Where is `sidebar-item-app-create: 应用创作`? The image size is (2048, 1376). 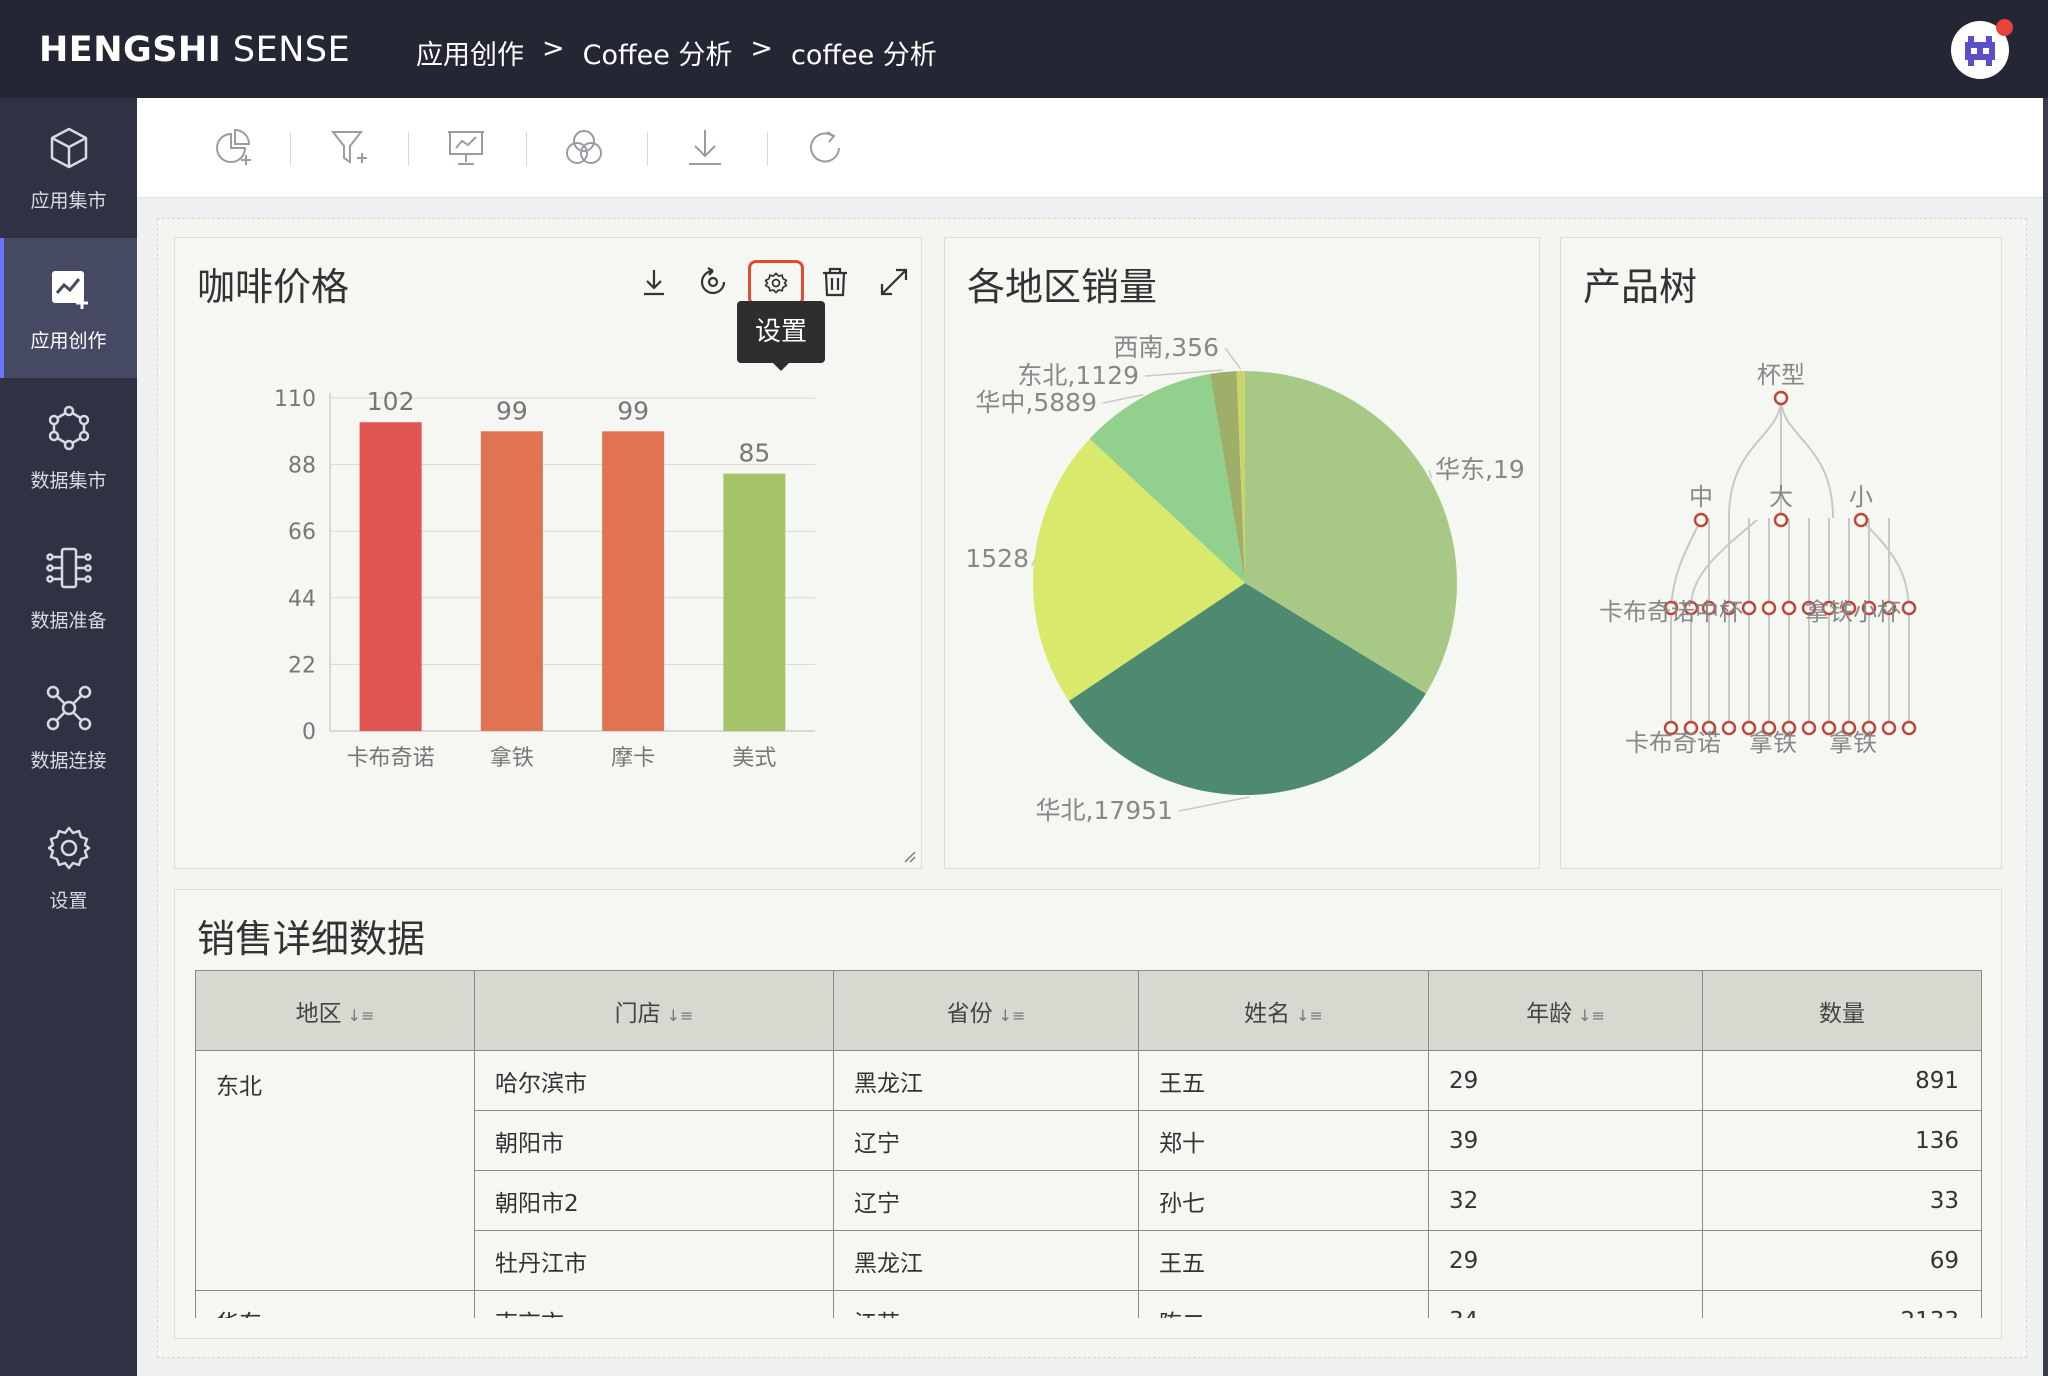
sidebar-item-app-create: 应用创作 is located at coordinates (68, 308).